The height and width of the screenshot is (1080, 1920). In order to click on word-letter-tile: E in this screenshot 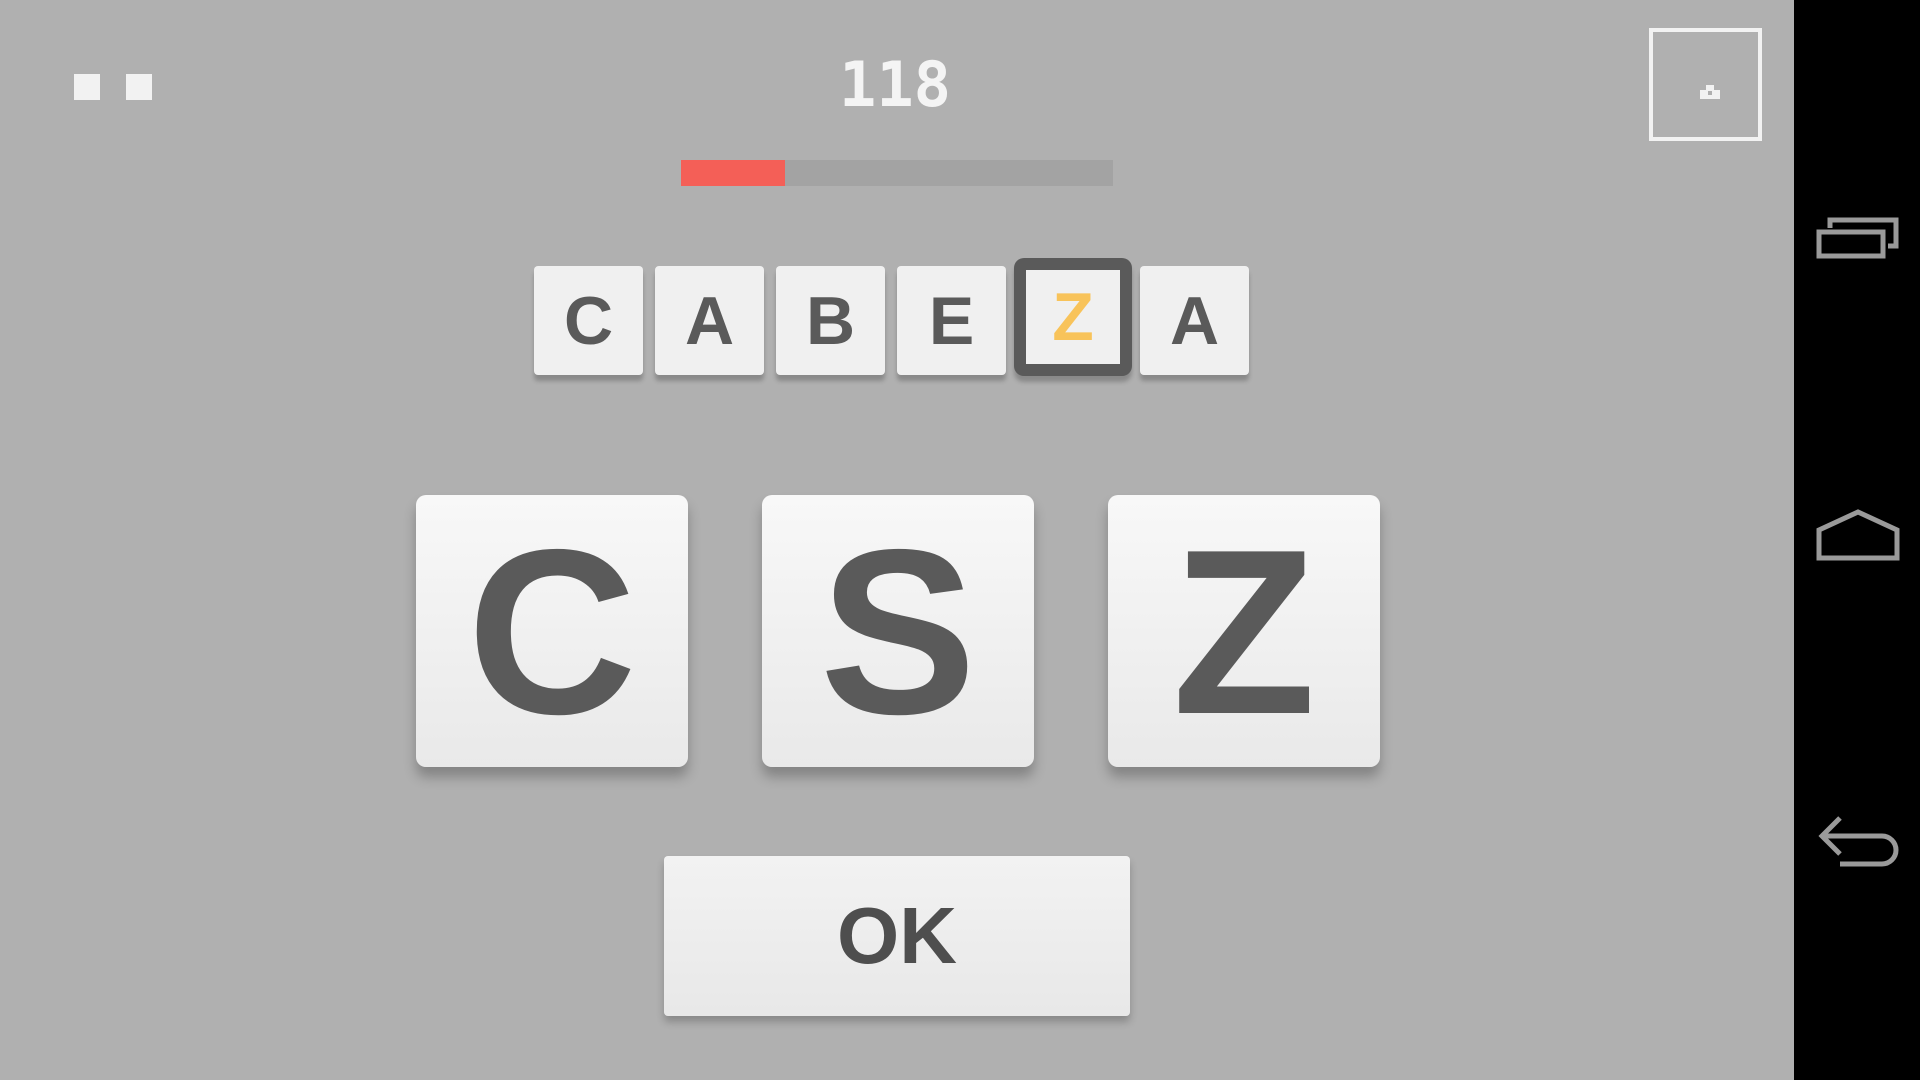, I will do `click(951, 320)`.